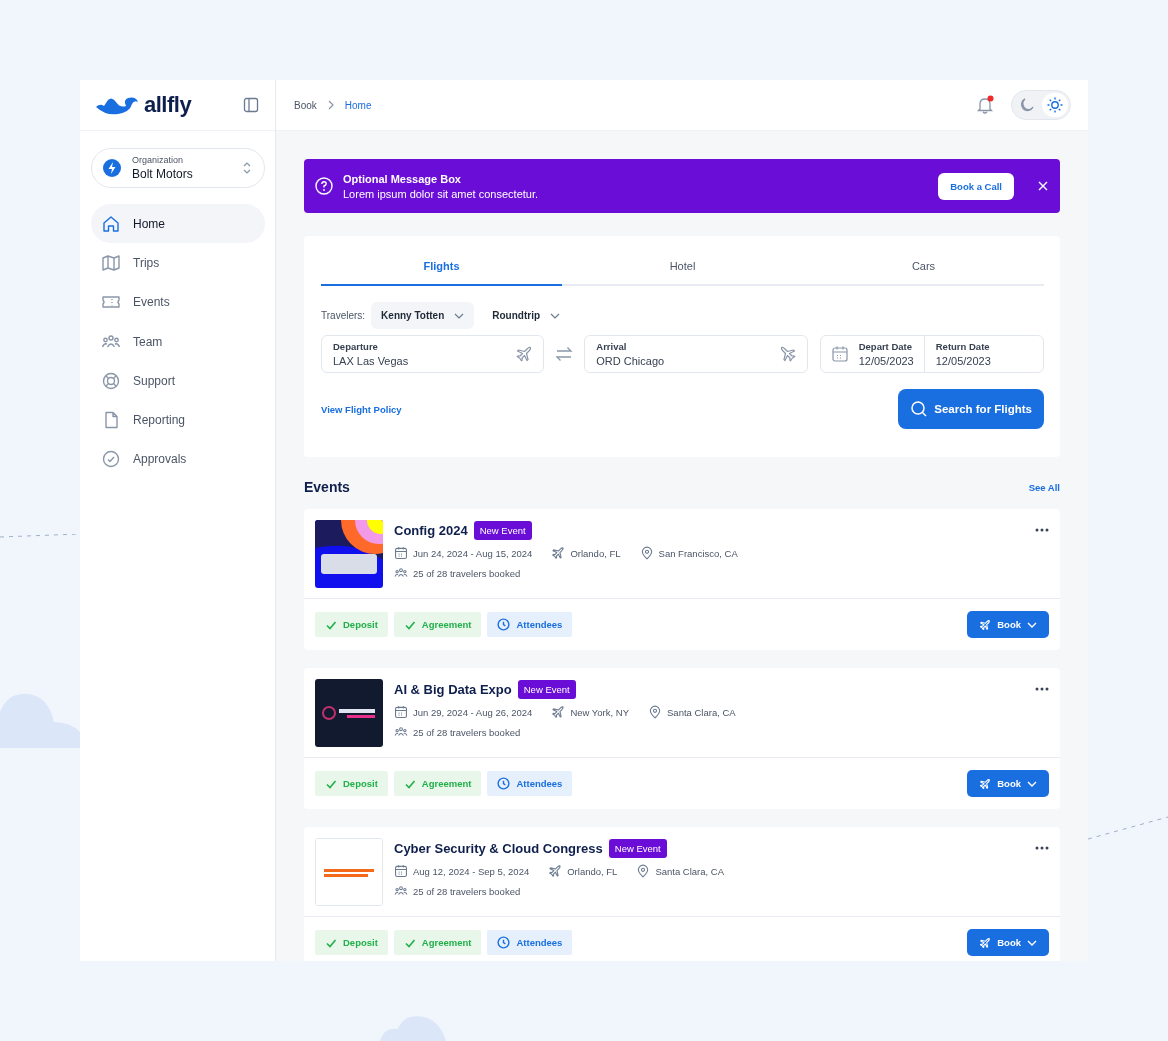  Describe the element at coordinates (612, 346) in the screenshot. I see `field-label: Arrival` at that location.